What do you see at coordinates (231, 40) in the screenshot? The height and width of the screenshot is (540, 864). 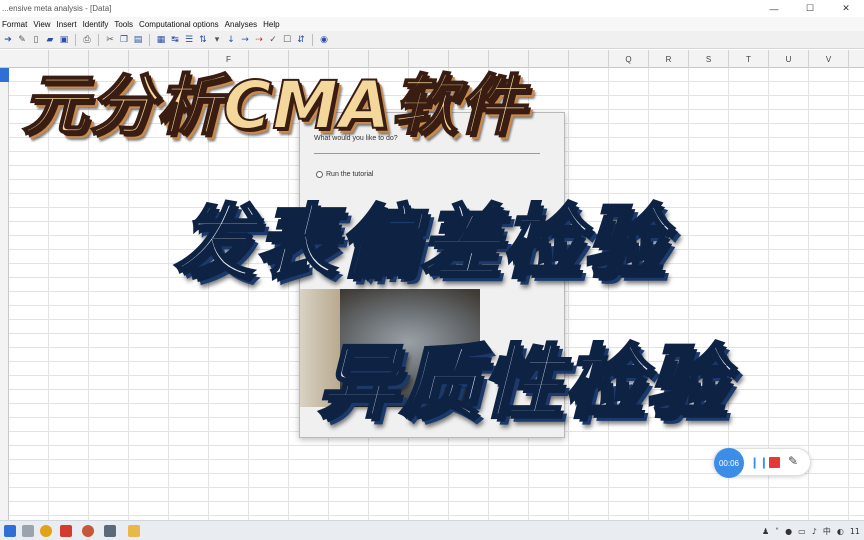 I see `down-arrow-icon: ↓` at bounding box center [231, 40].